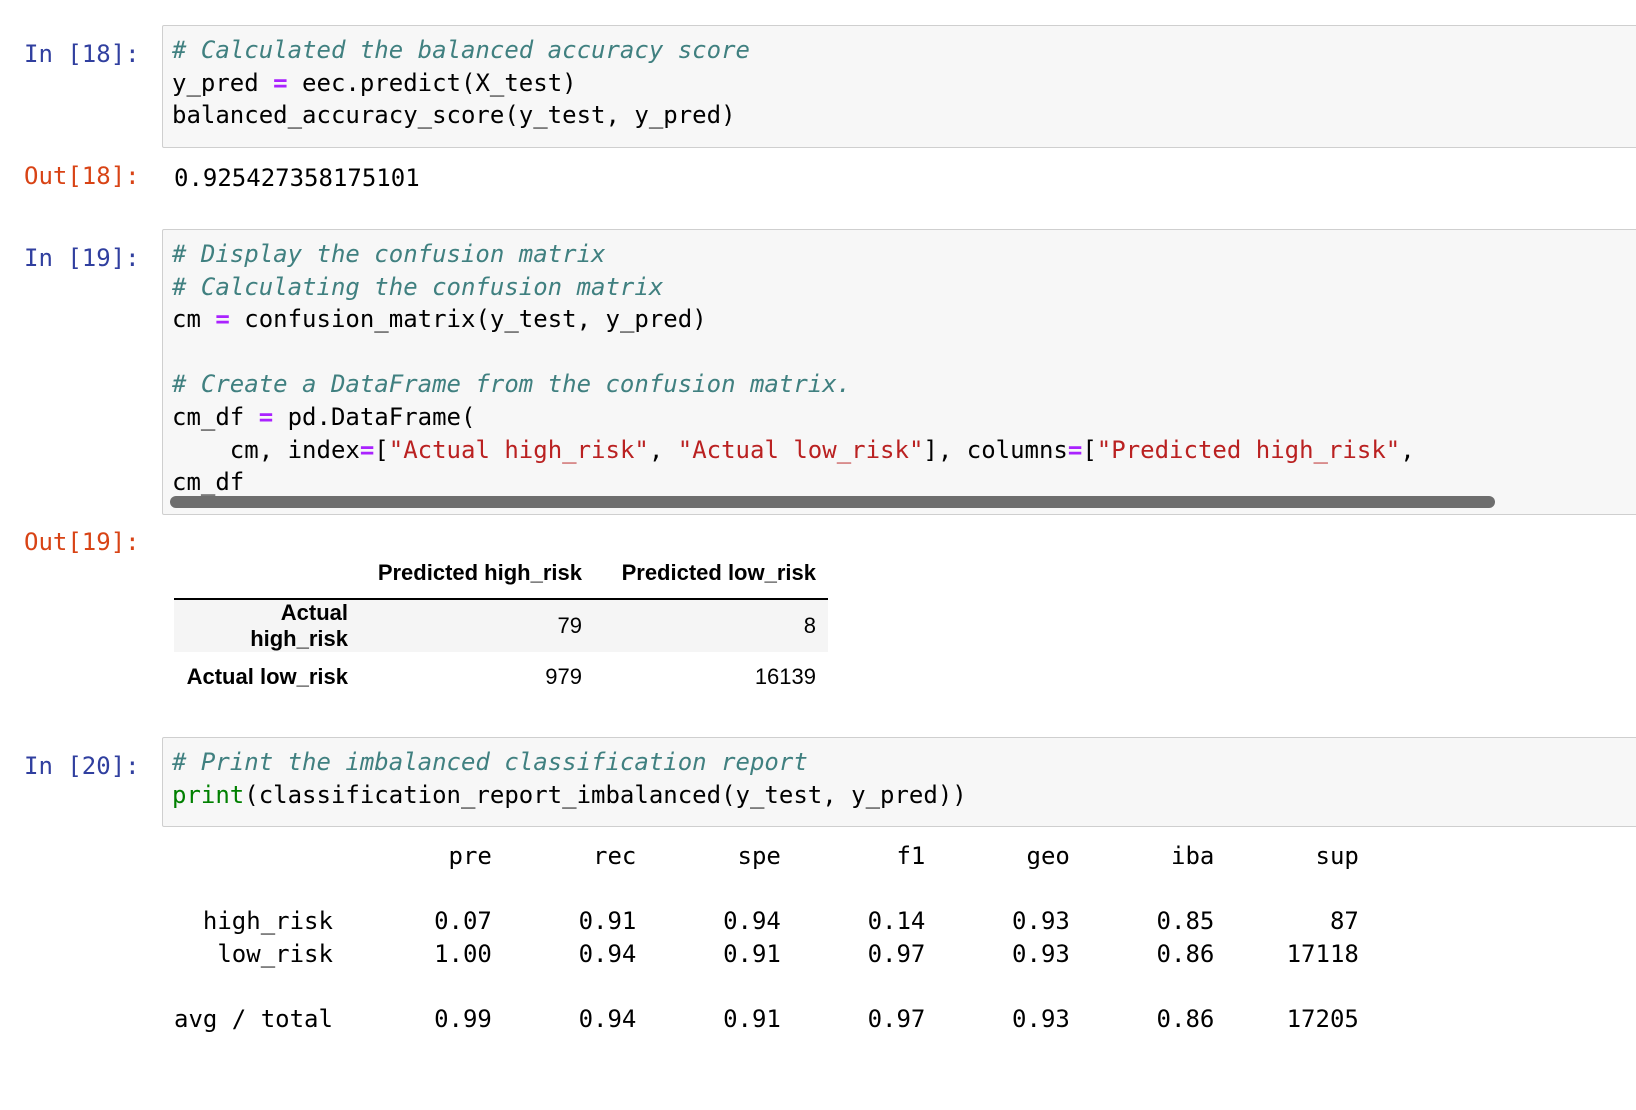  I want to click on column-header-predicted-high-risk: Predicted high_risk, so click(477, 574).